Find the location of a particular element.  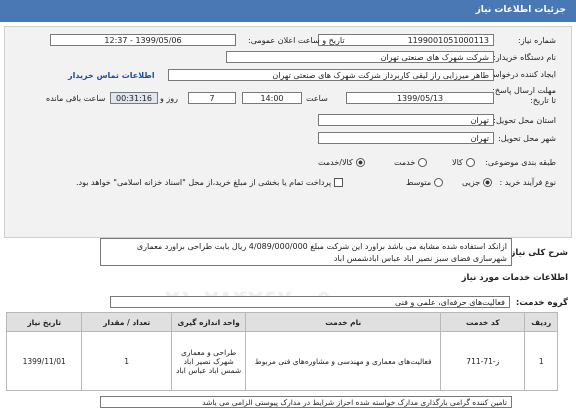

col-need-date: تاریخ نیاز is located at coordinates (44, 322).